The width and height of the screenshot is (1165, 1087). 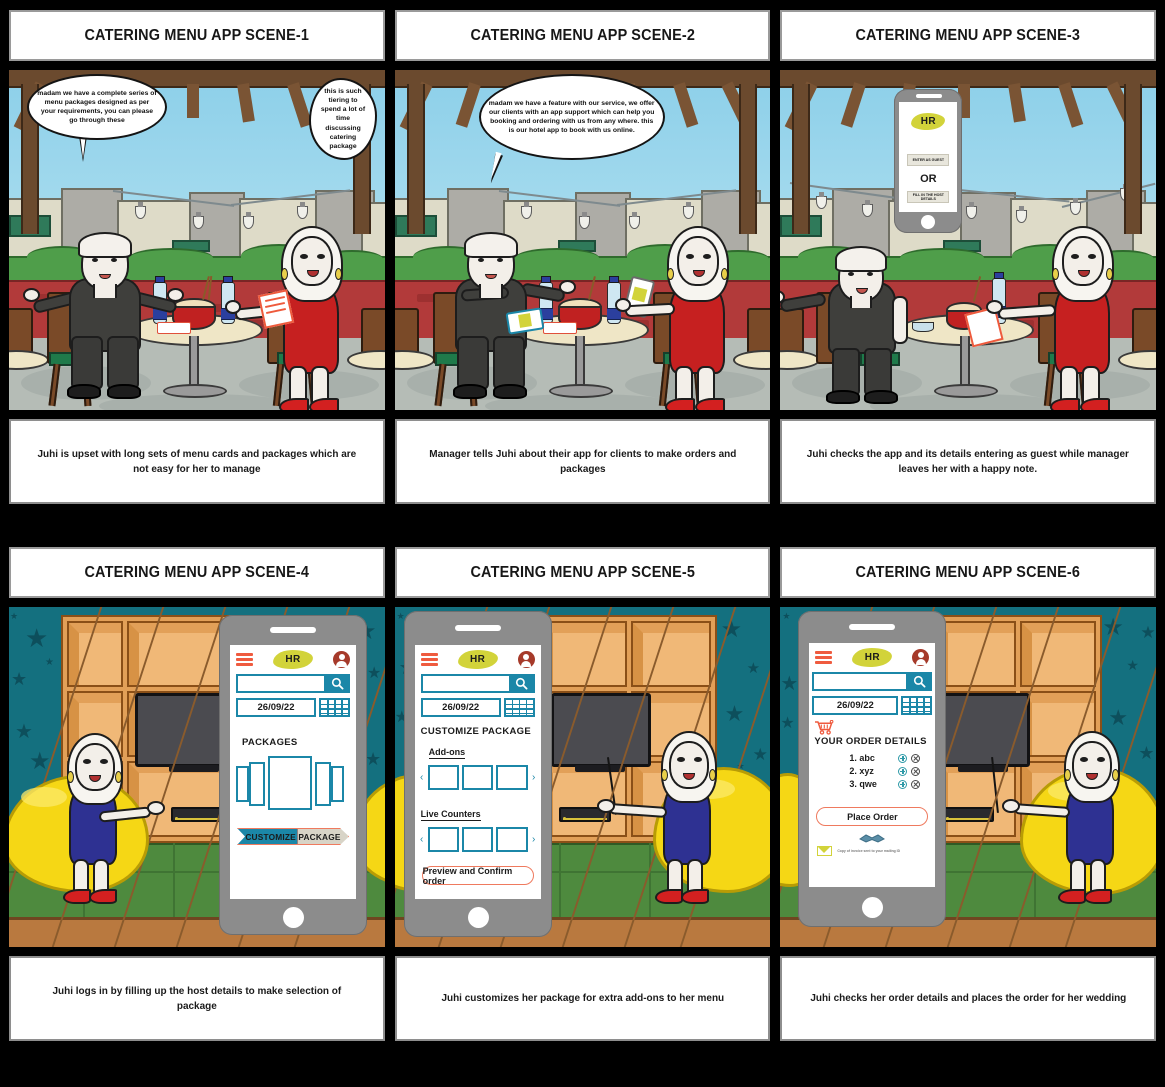 What do you see at coordinates (861, 771) in the screenshot?
I see `order-item-label: 2. xyz` at bounding box center [861, 771].